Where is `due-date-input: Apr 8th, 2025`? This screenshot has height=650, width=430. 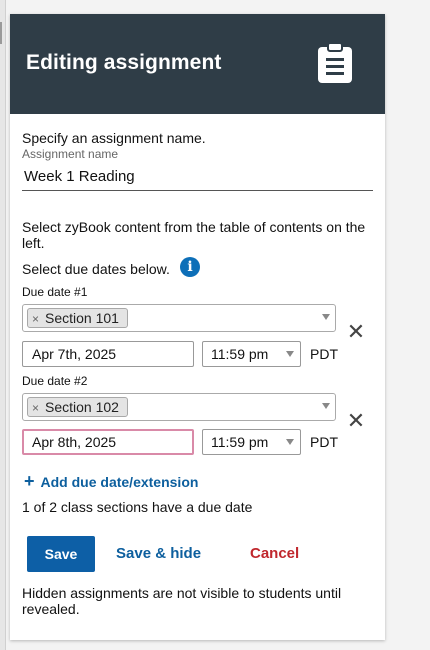
due-date-input: Apr 8th, 2025 is located at coordinates (108, 442).